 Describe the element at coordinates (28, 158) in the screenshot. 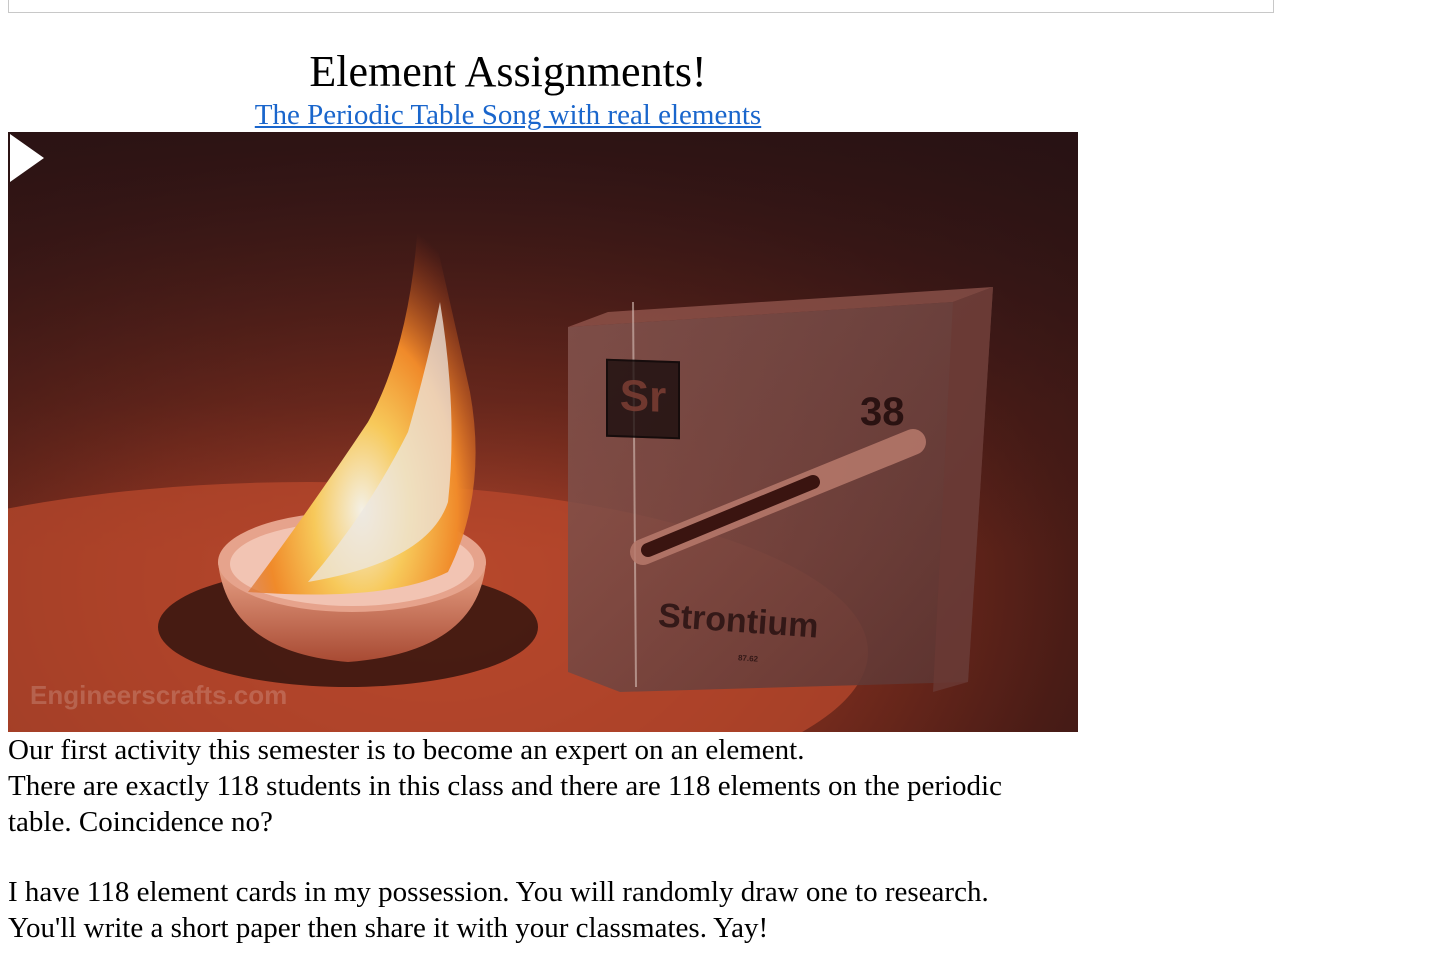

I see `play-icon` at that location.